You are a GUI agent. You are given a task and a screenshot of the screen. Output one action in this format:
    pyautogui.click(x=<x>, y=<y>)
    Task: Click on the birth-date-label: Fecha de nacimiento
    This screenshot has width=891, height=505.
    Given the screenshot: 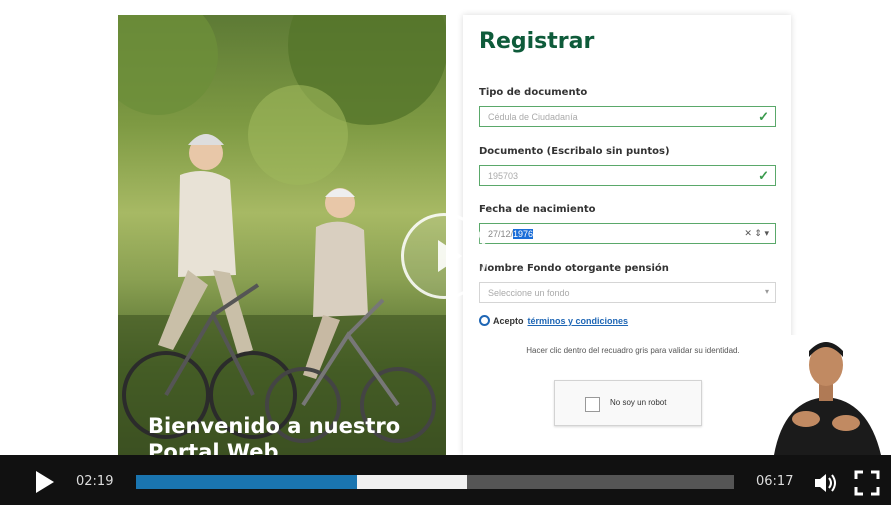 What is the action you would take?
    pyautogui.click(x=537, y=209)
    